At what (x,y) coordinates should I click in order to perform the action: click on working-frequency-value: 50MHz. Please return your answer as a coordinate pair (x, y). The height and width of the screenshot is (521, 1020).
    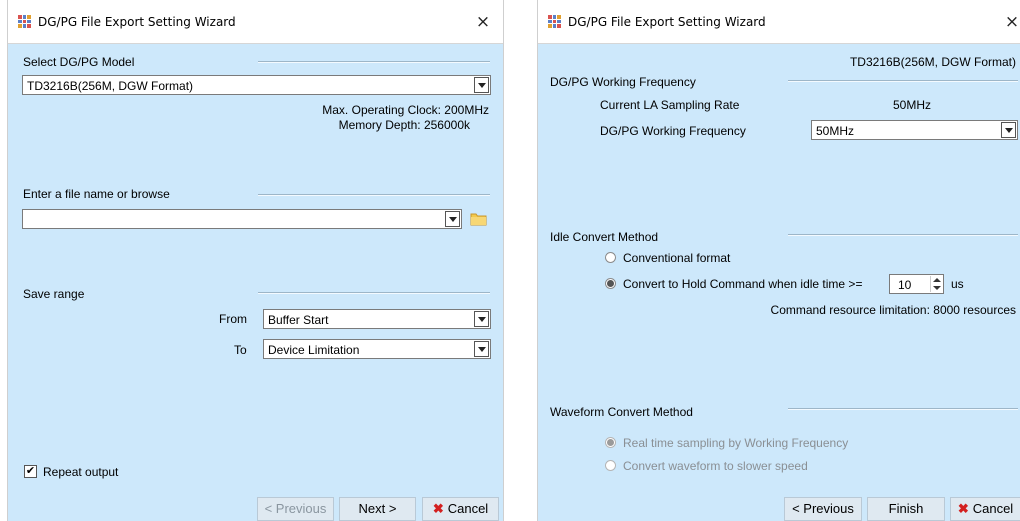
    Looking at the image, I should click on (835, 131).